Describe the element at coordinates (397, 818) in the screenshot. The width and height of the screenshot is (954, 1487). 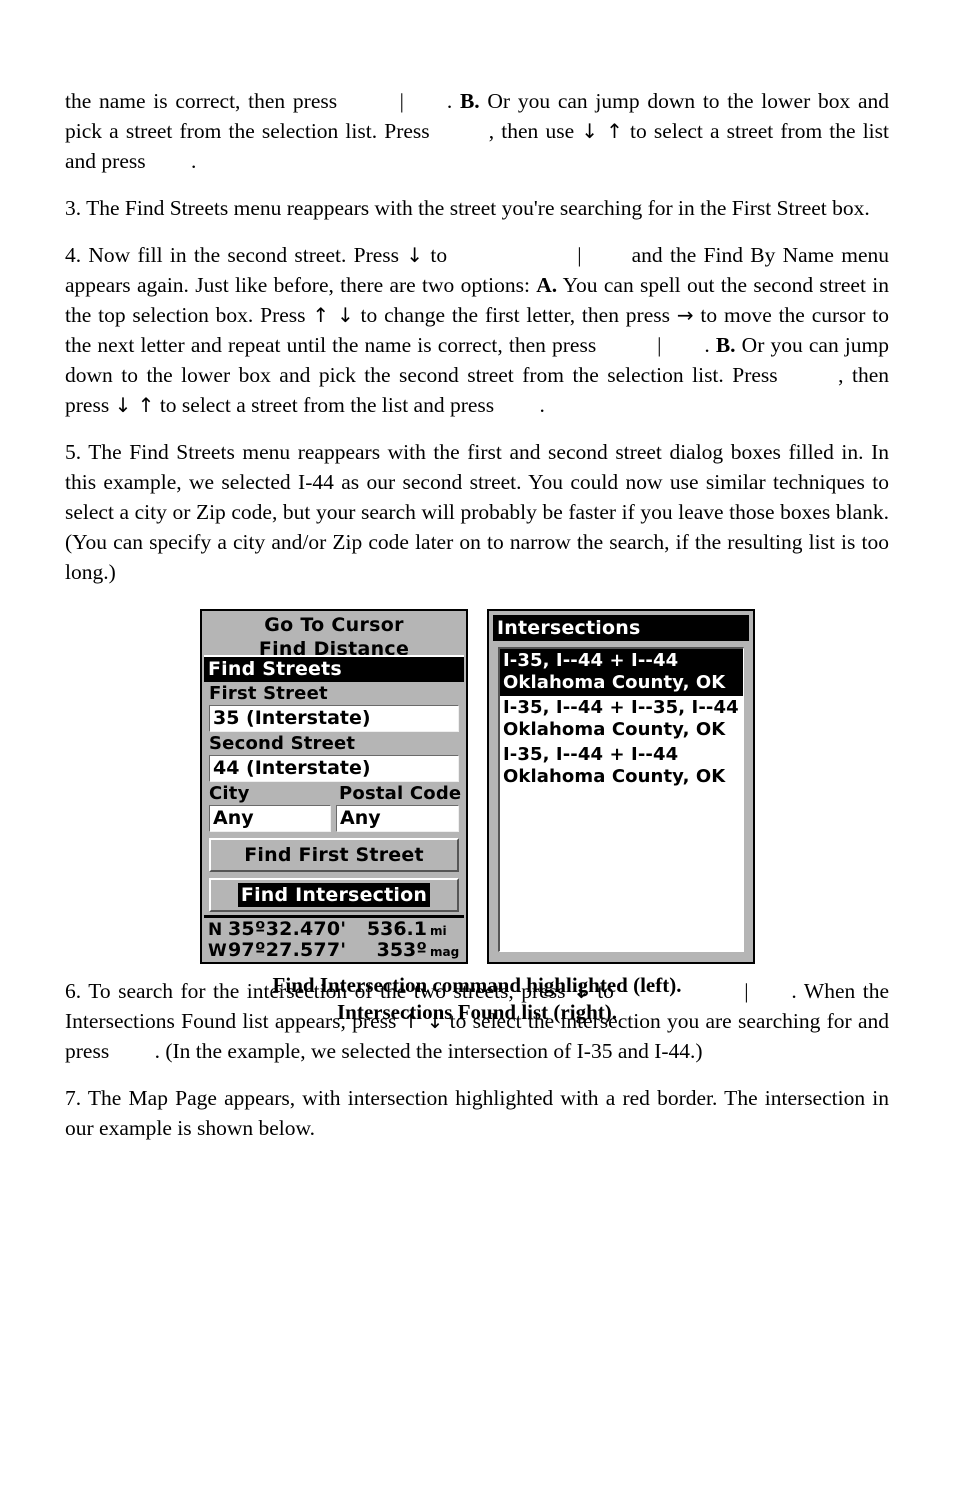
I see `postal-code-input: Any` at that location.